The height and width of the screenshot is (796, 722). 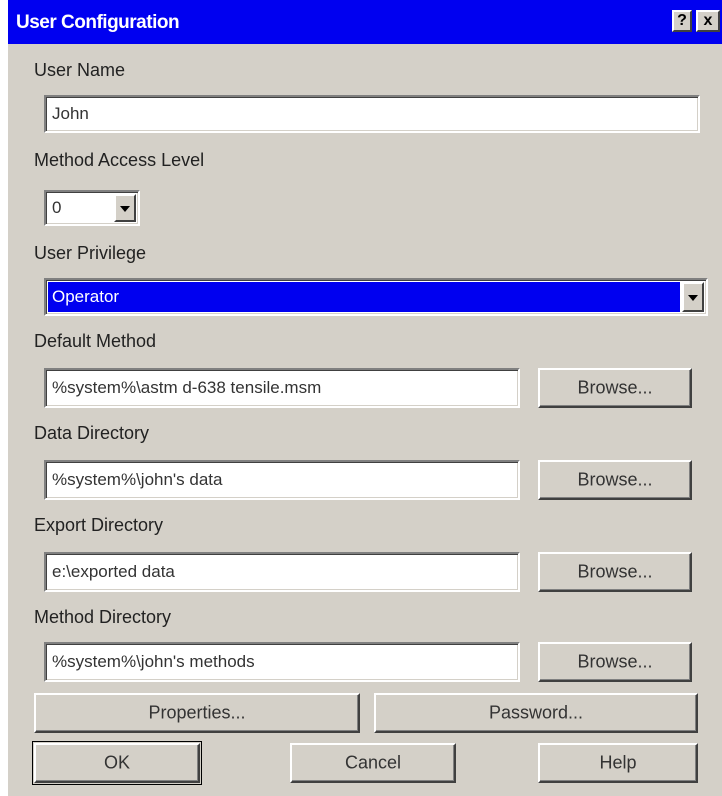 I want to click on user-privilege-select: Operator, so click(x=376, y=297).